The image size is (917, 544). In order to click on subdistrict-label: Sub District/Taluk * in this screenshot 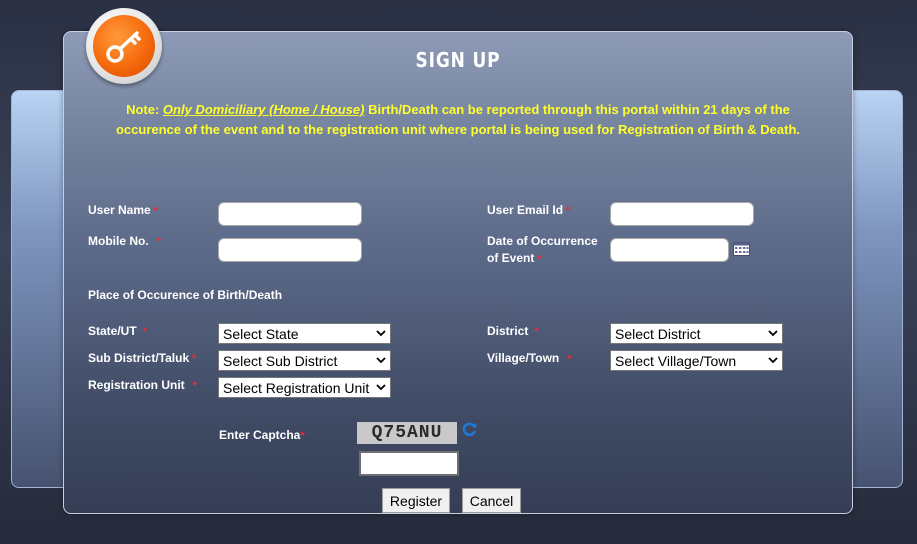, I will do `click(142, 358)`.